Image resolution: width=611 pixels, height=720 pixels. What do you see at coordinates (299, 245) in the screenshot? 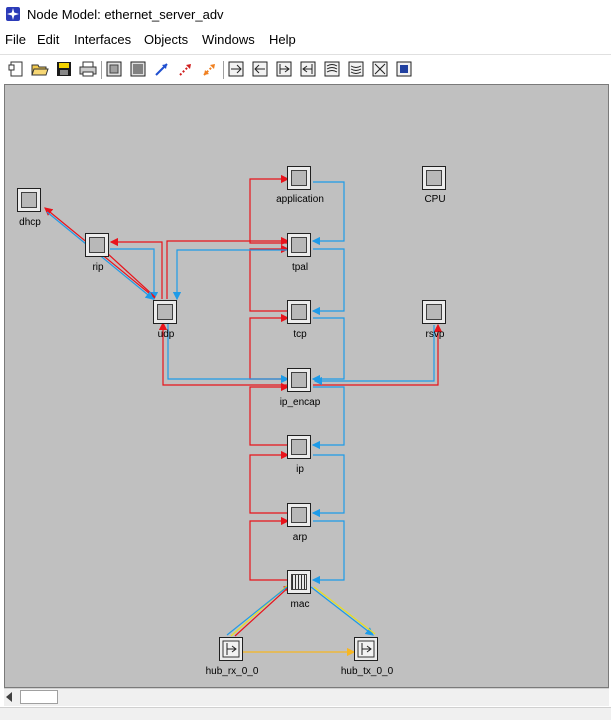
I see `node-tpal` at bounding box center [299, 245].